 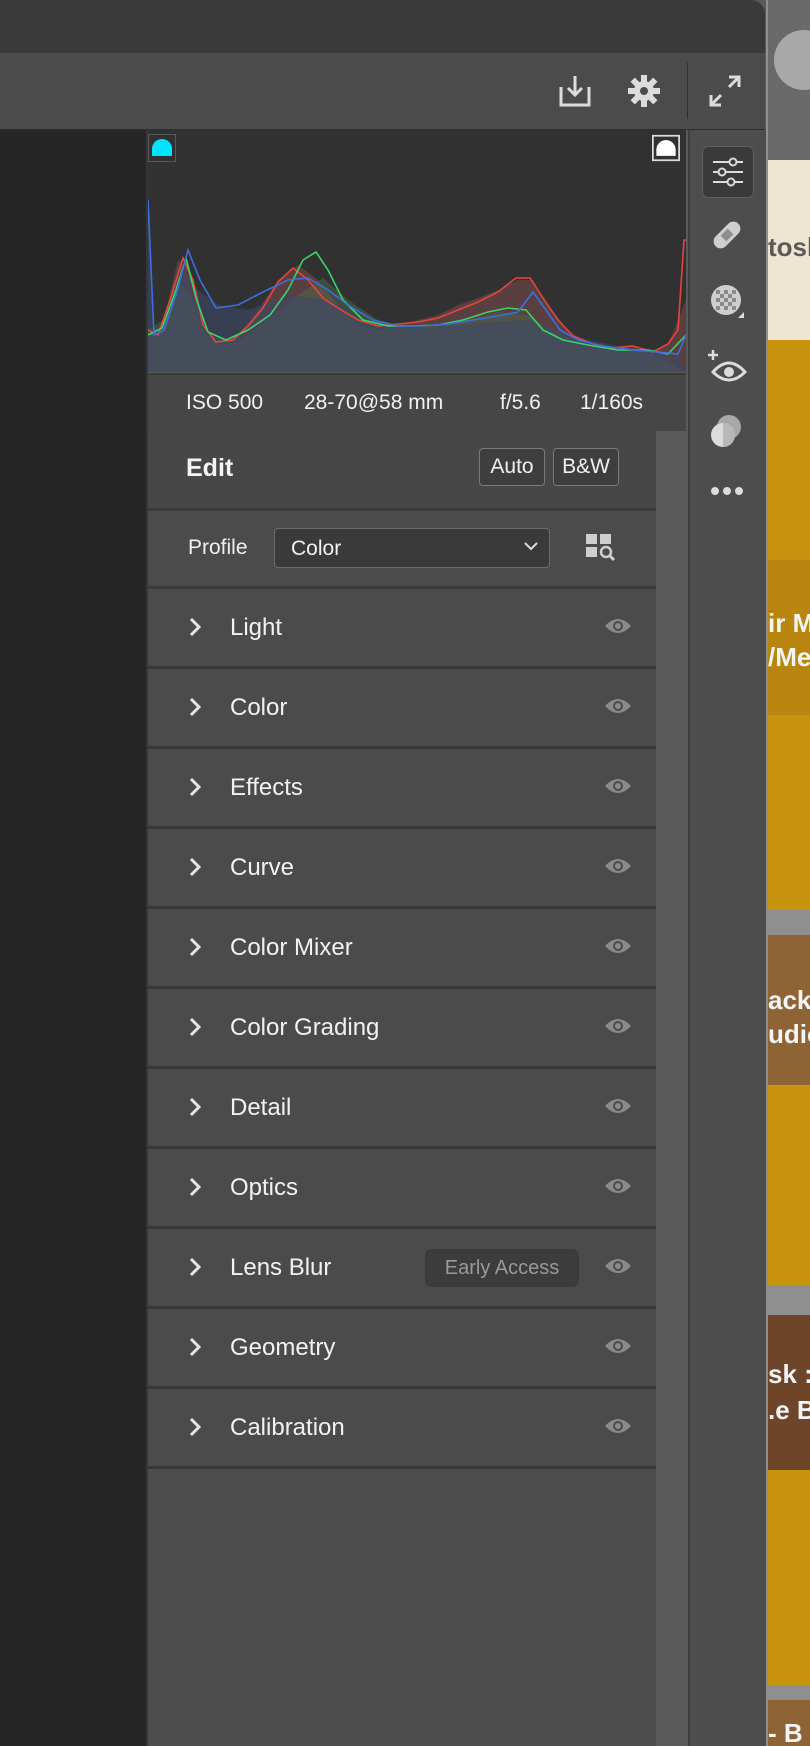 What do you see at coordinates (502, 1268) in the screenshot?
I see `early-access-badge: Early Access` at bounding box center [502, 1268].